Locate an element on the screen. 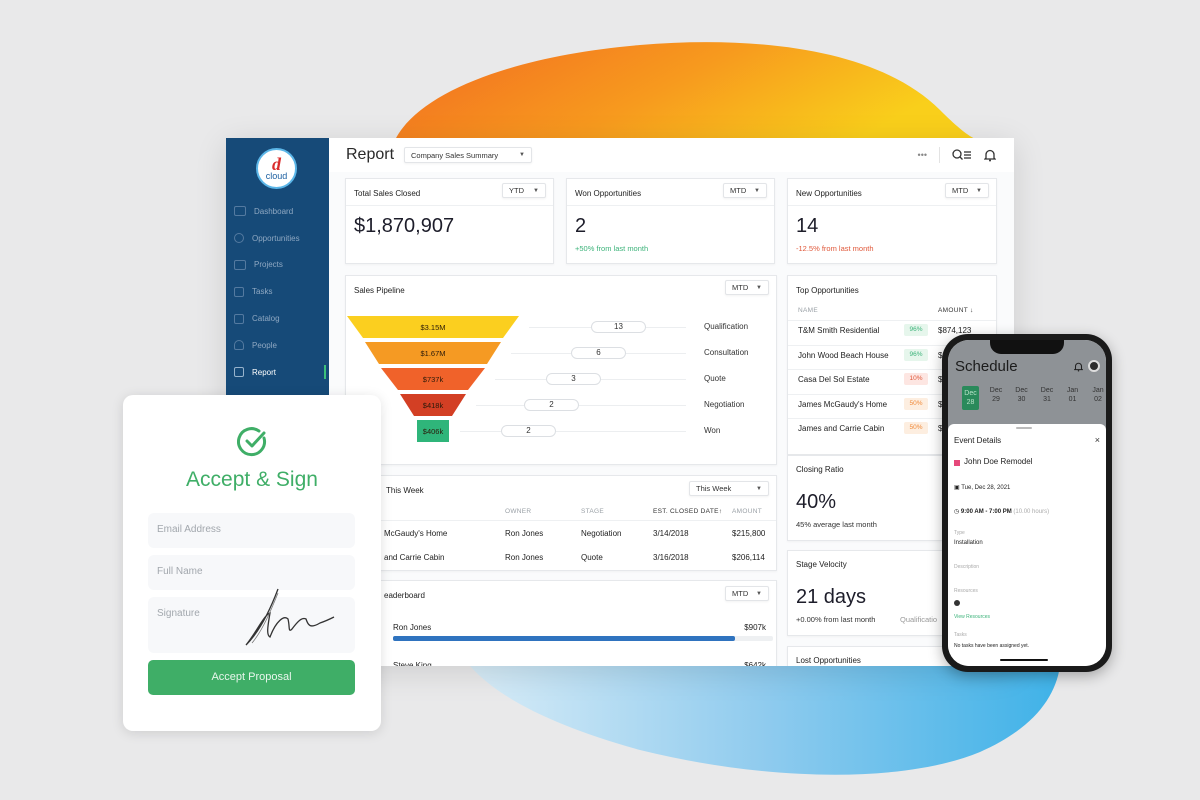  day-selector: Dec 29 is located at coordinates (996, 395).